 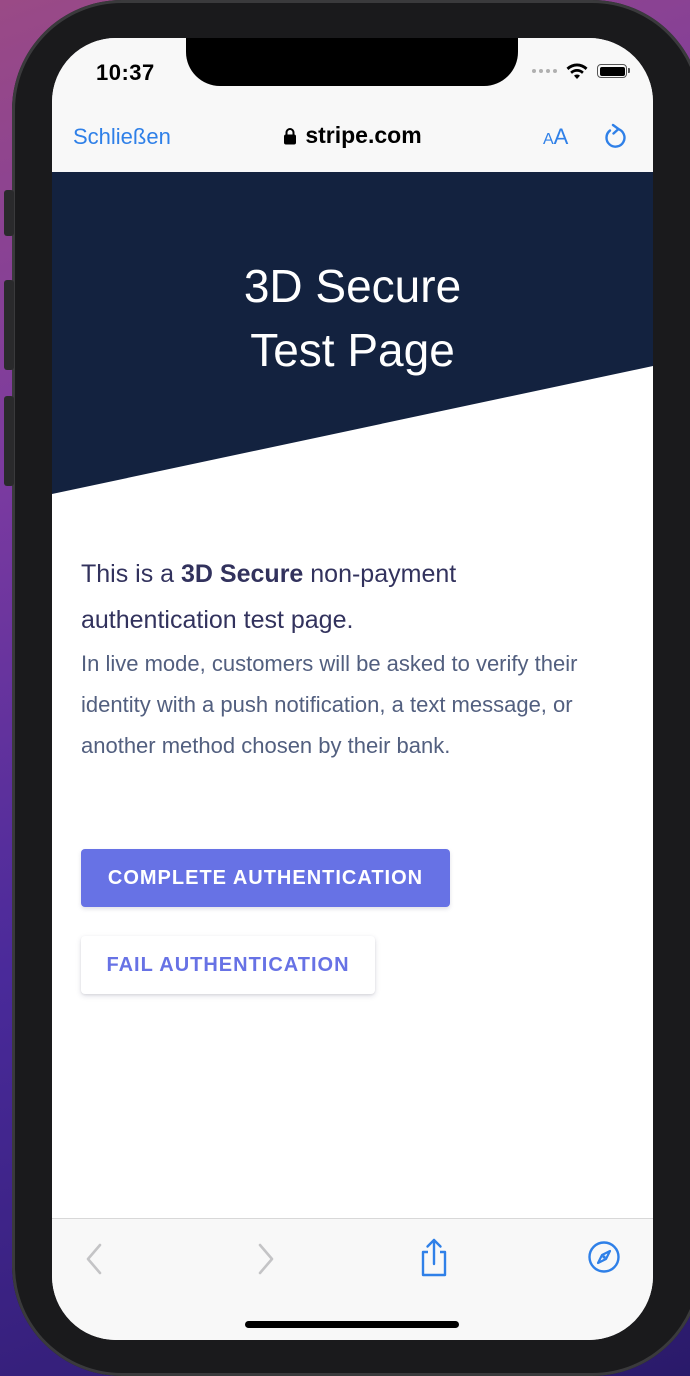 What do you see at coordinates (577, 71) in the screenshot?
I see `wifi-icon` at bounding box center [577, 71].